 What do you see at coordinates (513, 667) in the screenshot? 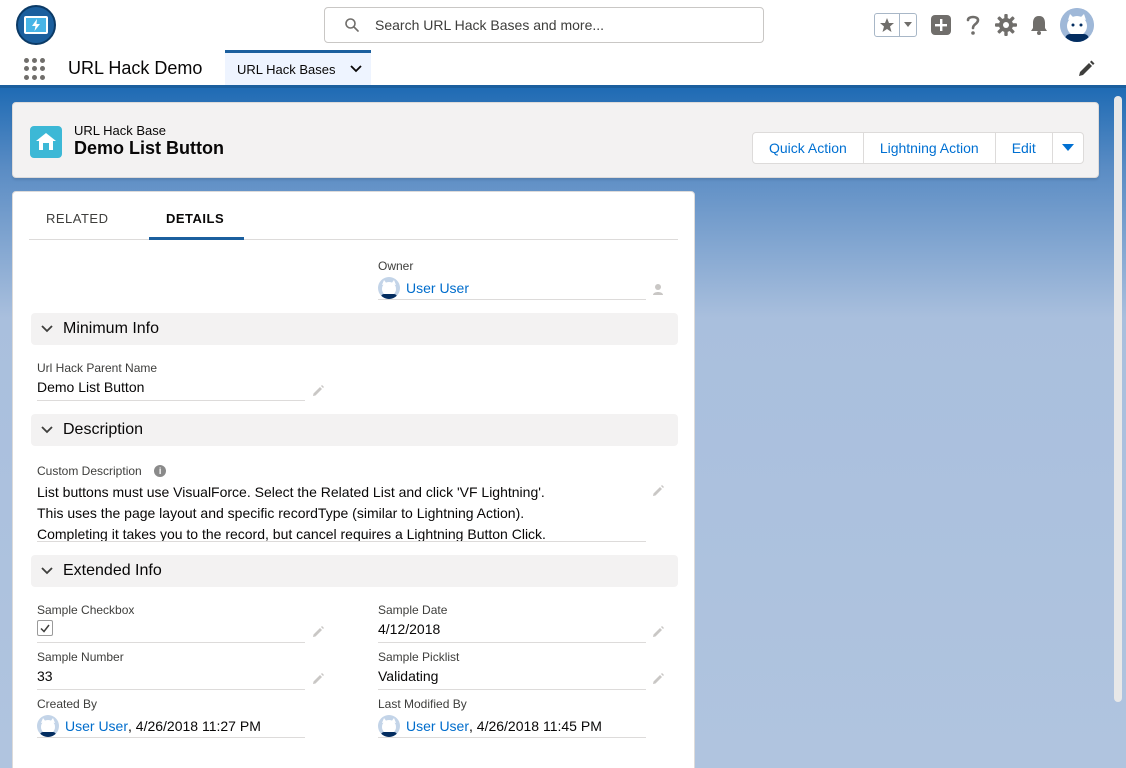
I see `sample-picklist-field: Sample Picklist Validating` at bounding box center [513, 667].